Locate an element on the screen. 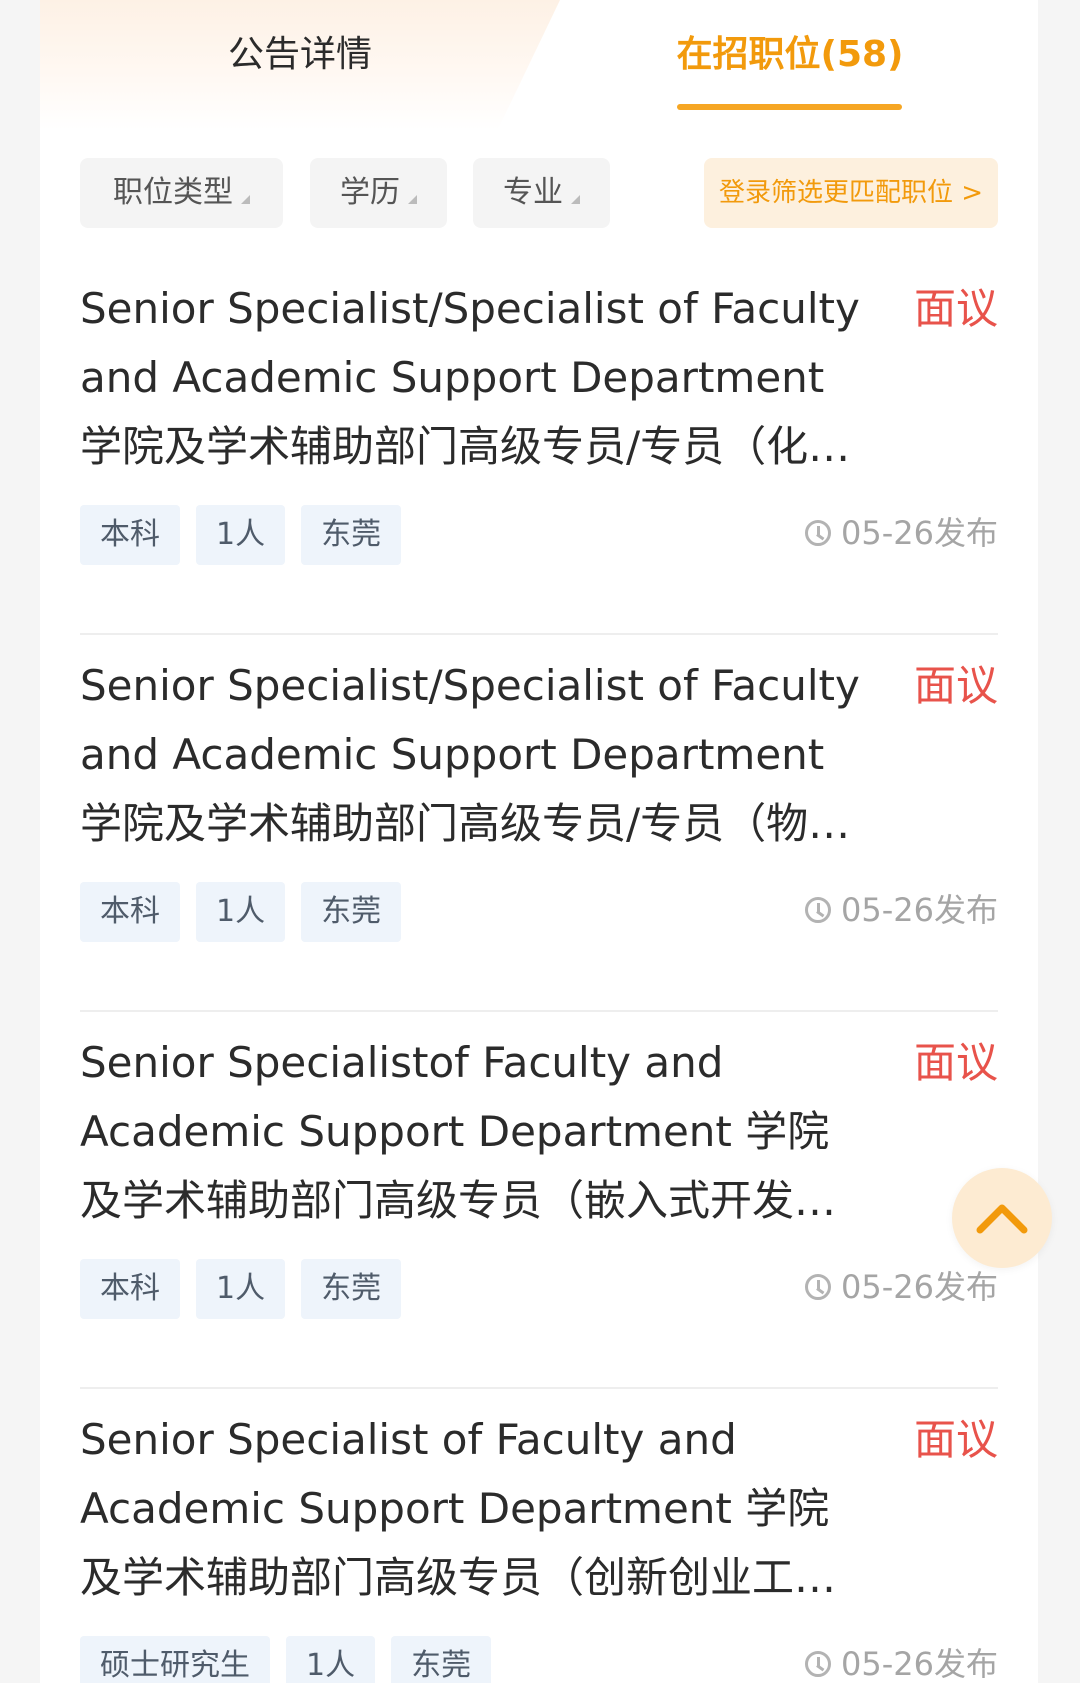 This screenshot has height=1683, width=1080. filter-major-label: 专业 is located at coordinates (533, 192).